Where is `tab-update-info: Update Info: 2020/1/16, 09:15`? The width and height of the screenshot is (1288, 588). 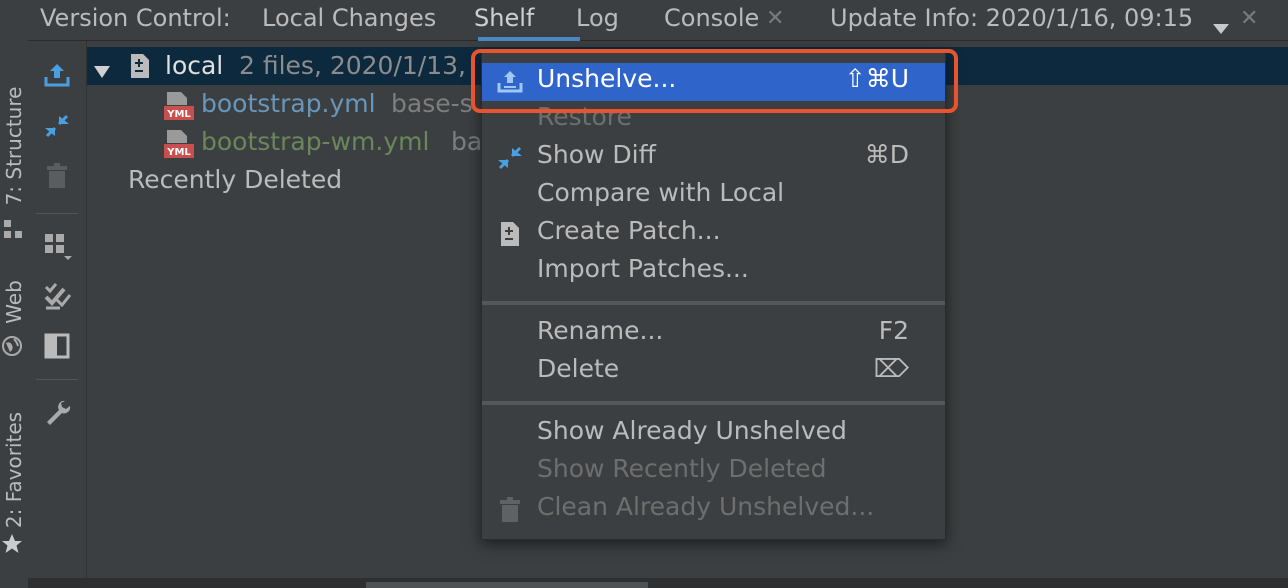 tab-update-info: Update Info: 2020/1/16, 09:15 is located at coordinates (1011, 18).